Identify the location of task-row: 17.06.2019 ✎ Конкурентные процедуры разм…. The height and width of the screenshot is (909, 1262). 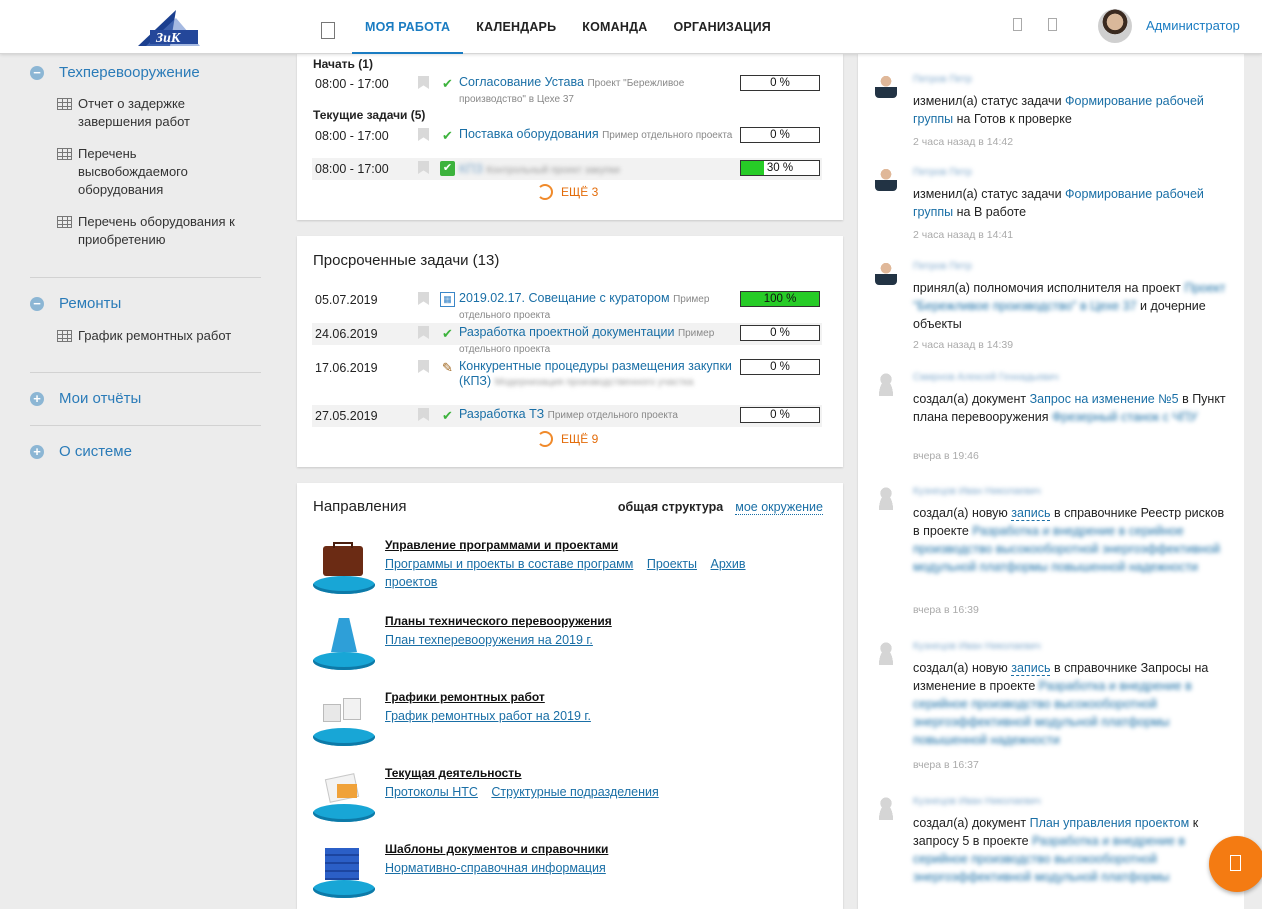
(567, 372).